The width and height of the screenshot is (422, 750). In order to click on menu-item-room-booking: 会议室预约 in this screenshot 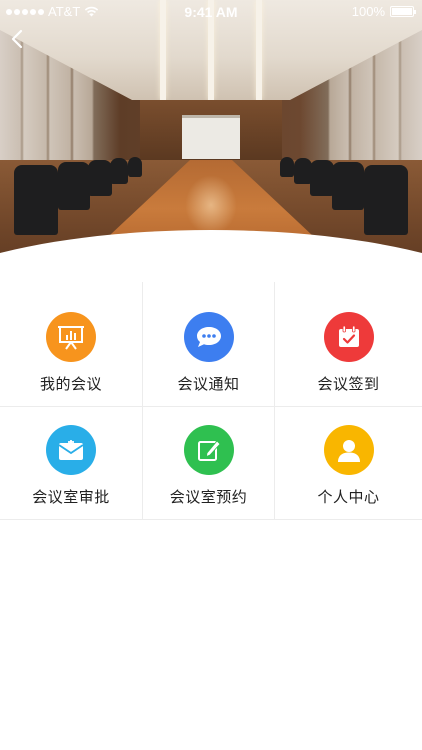, I will do `click(209, 463)`.